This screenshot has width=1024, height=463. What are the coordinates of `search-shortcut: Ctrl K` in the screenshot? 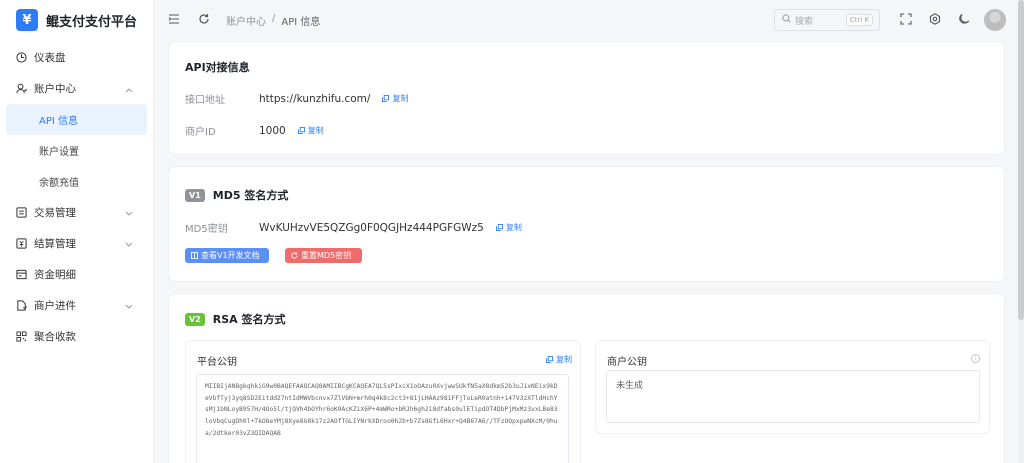 It's located at (859, 20).